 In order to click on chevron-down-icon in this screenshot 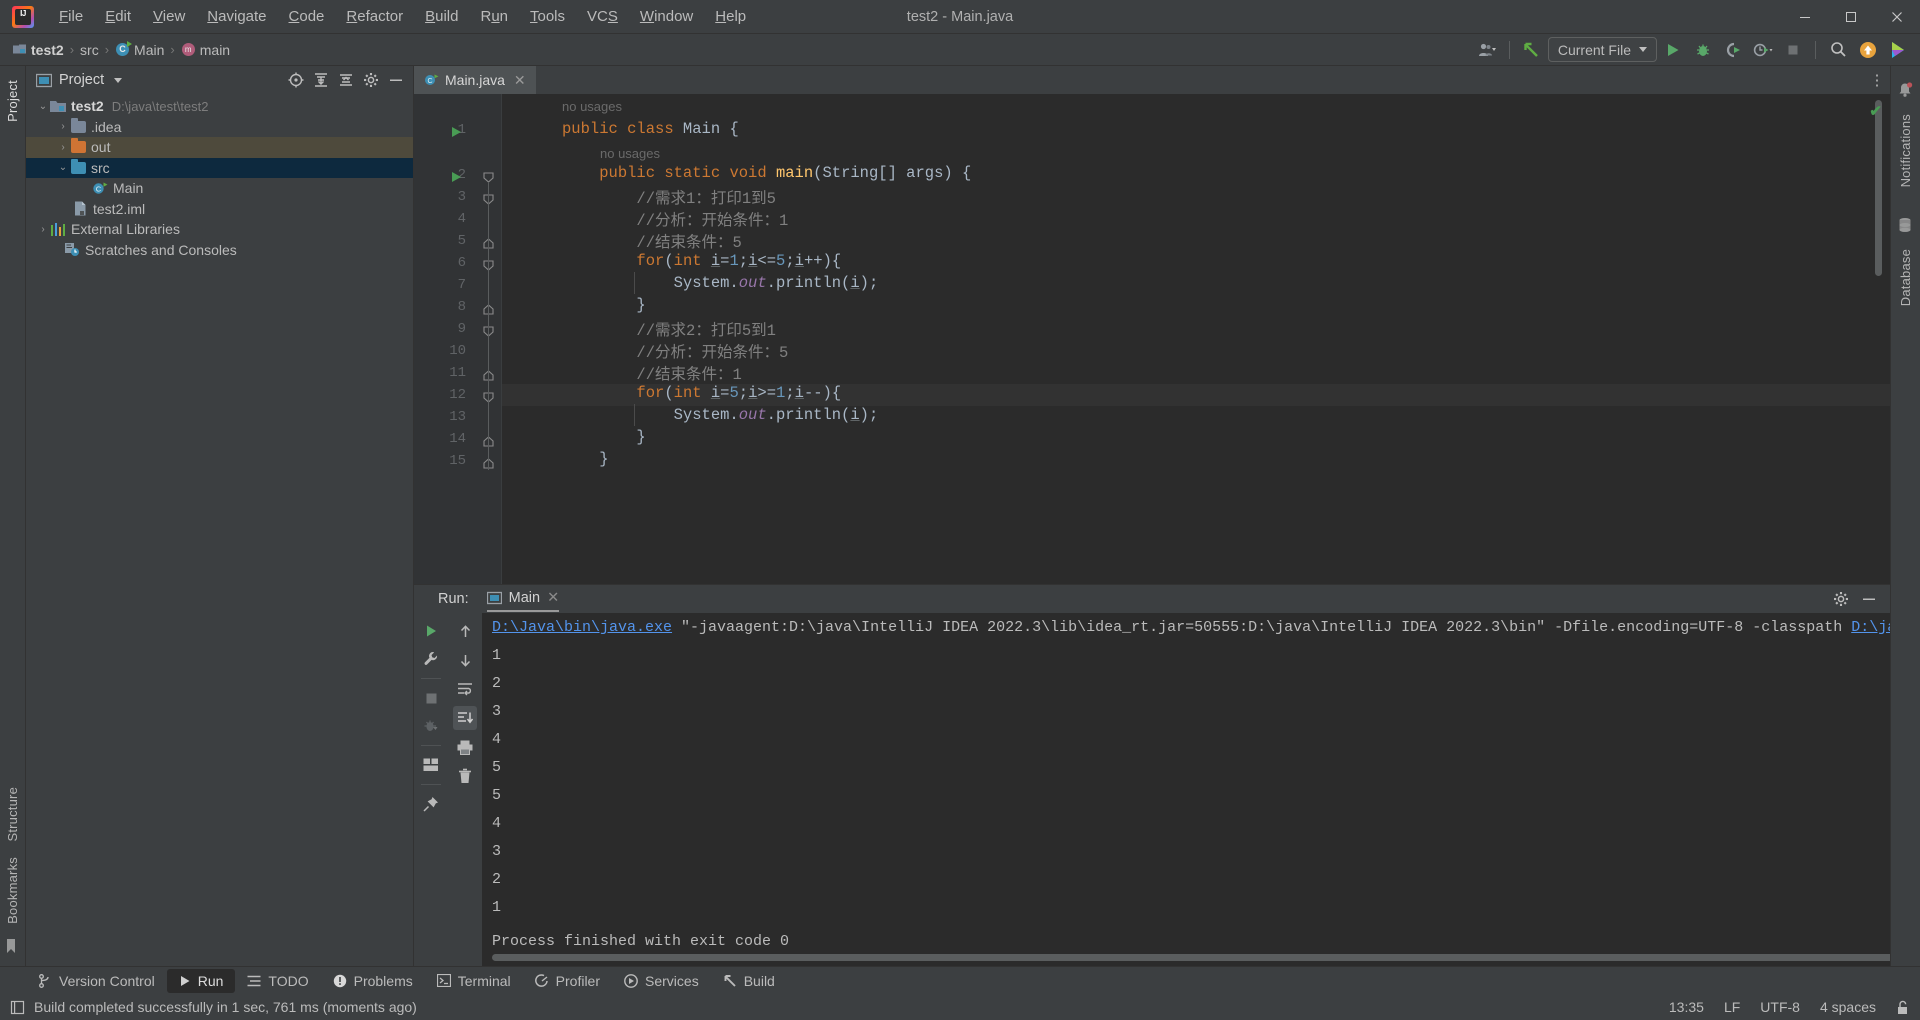, I will do `click(118, 80)`.